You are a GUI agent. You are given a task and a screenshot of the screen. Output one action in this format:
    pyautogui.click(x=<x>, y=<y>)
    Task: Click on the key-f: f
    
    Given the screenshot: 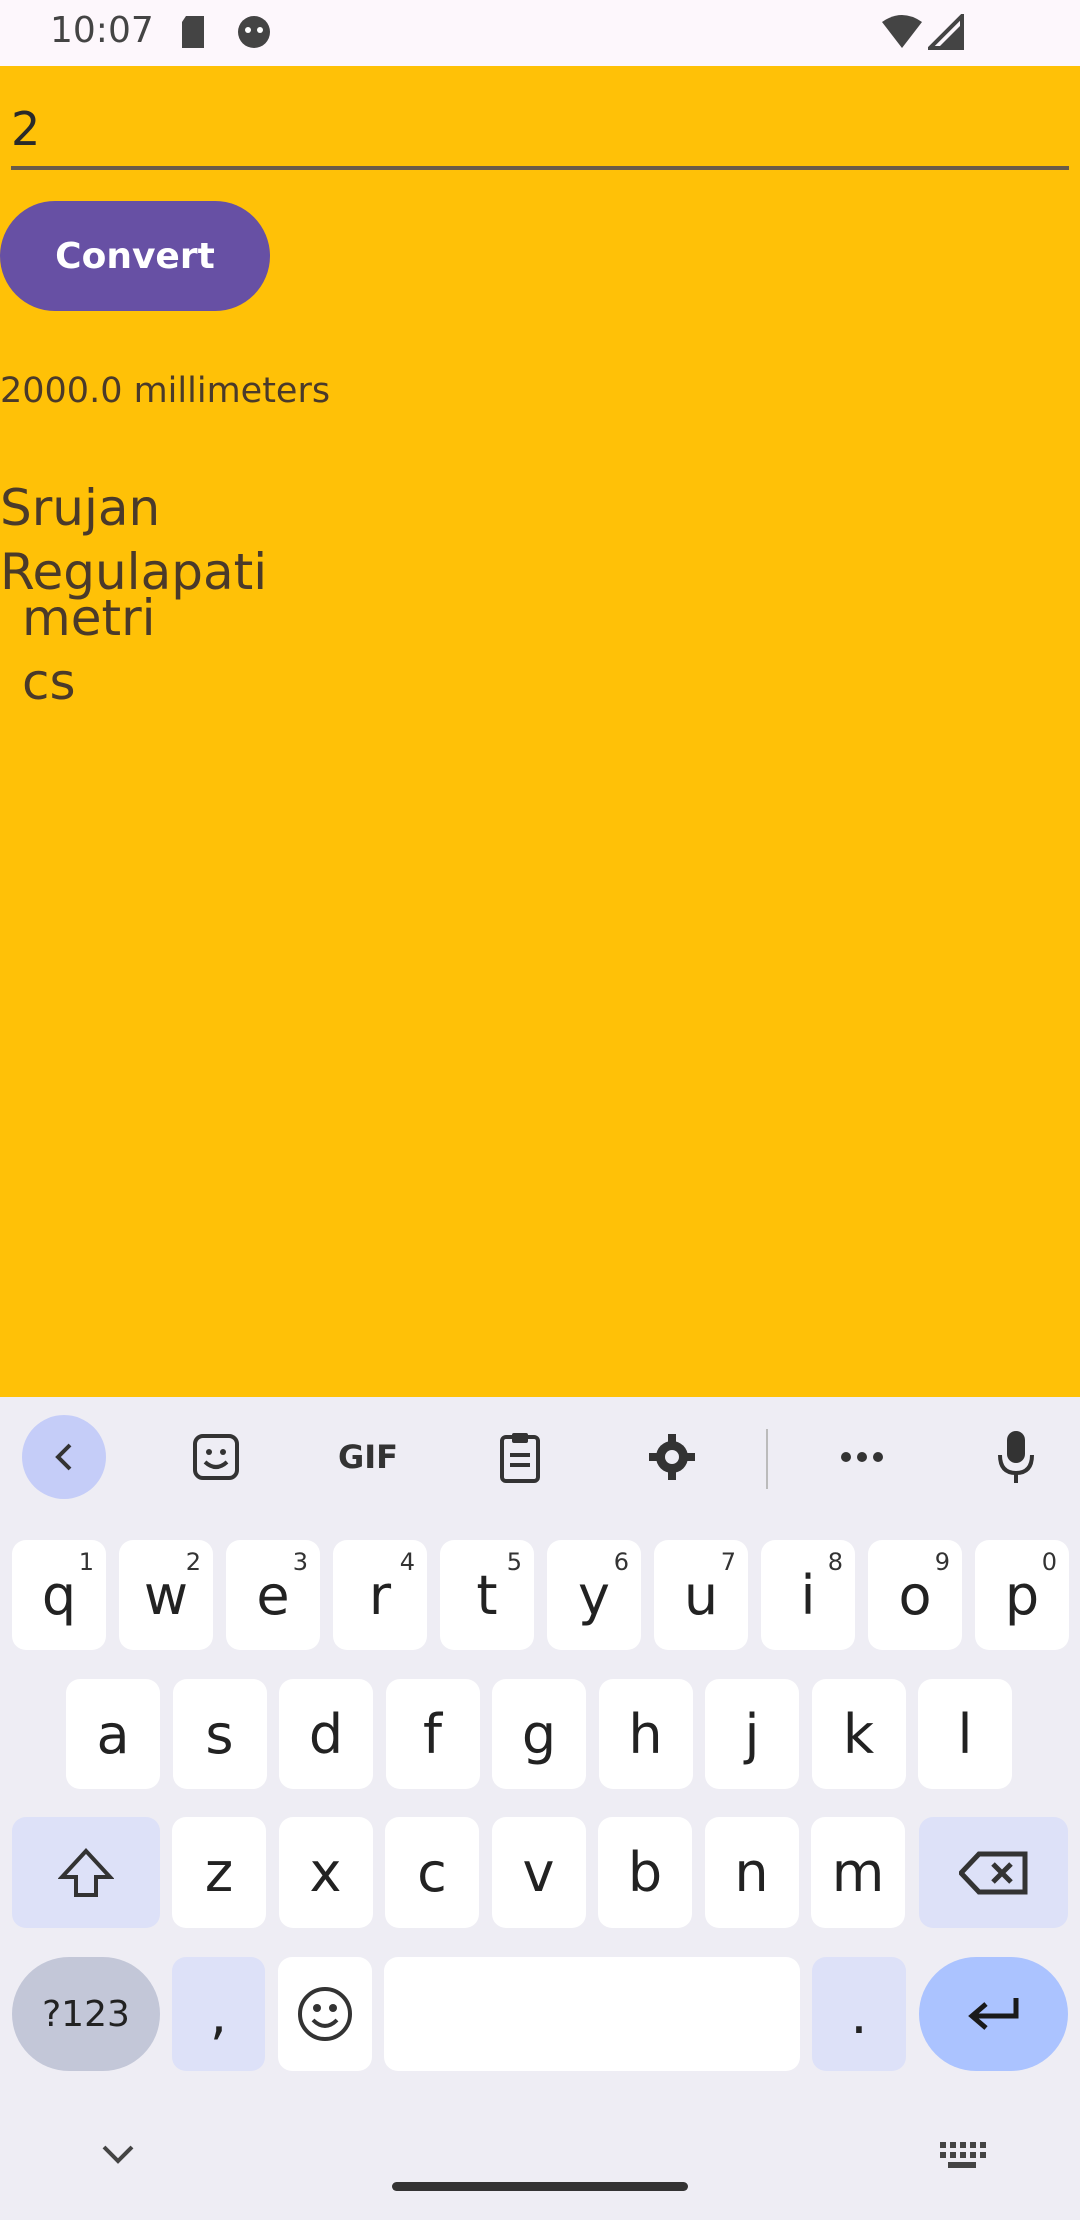 What is the action you would take?
    pyautogui.click(x=432, y=1734)
    